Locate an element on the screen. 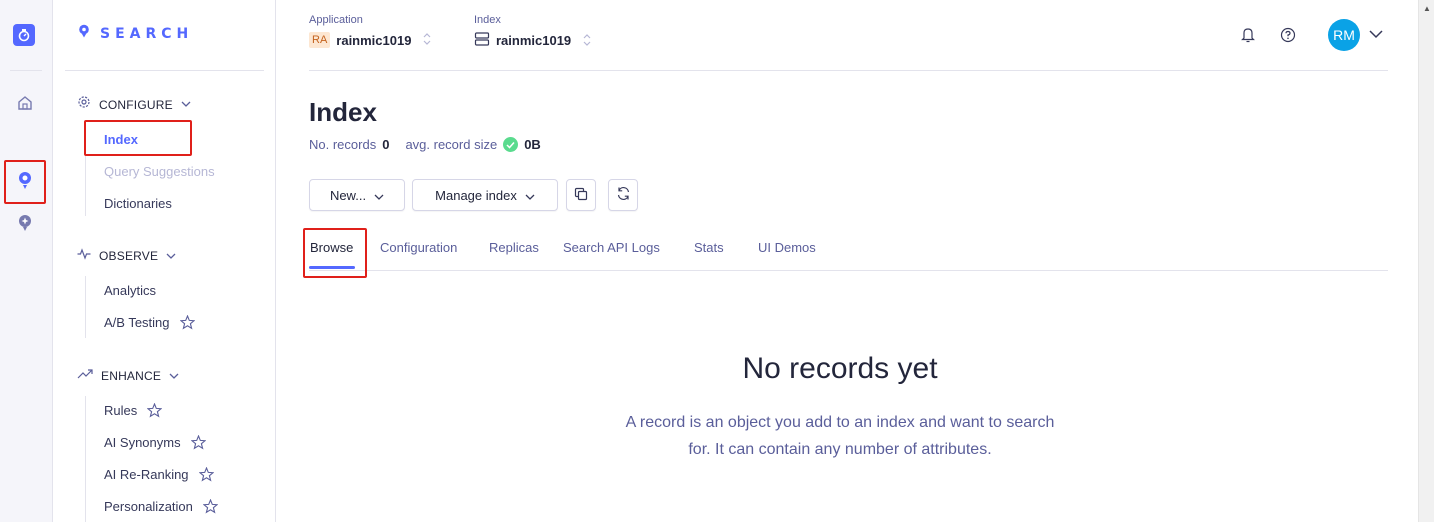  application-badge: RA is located at coordinates (320, 40).